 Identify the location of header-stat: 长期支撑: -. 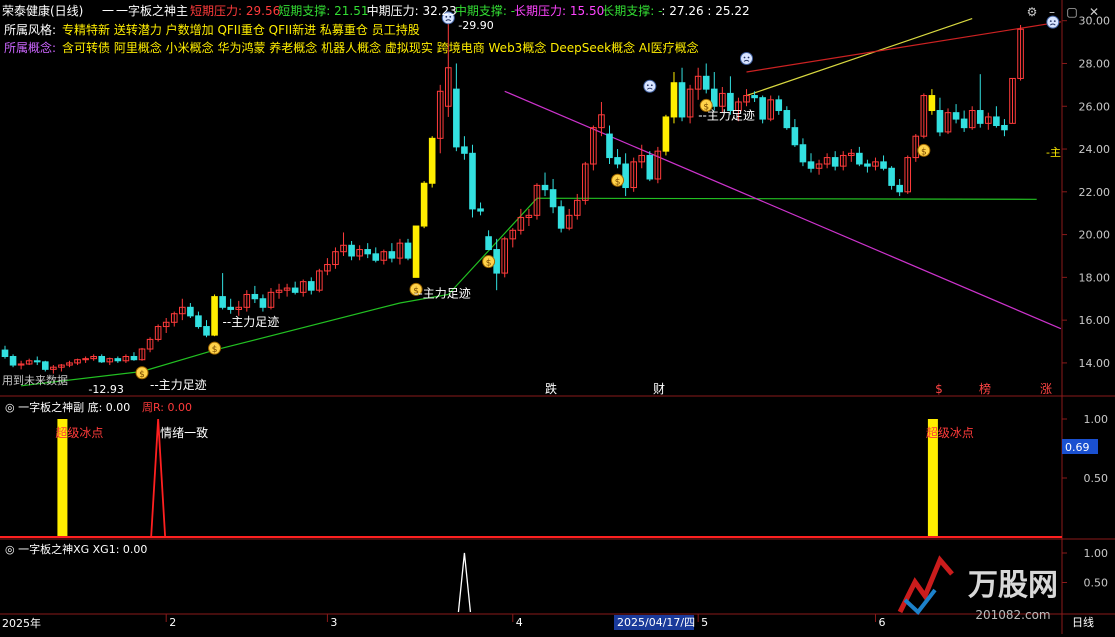
(632, 10).